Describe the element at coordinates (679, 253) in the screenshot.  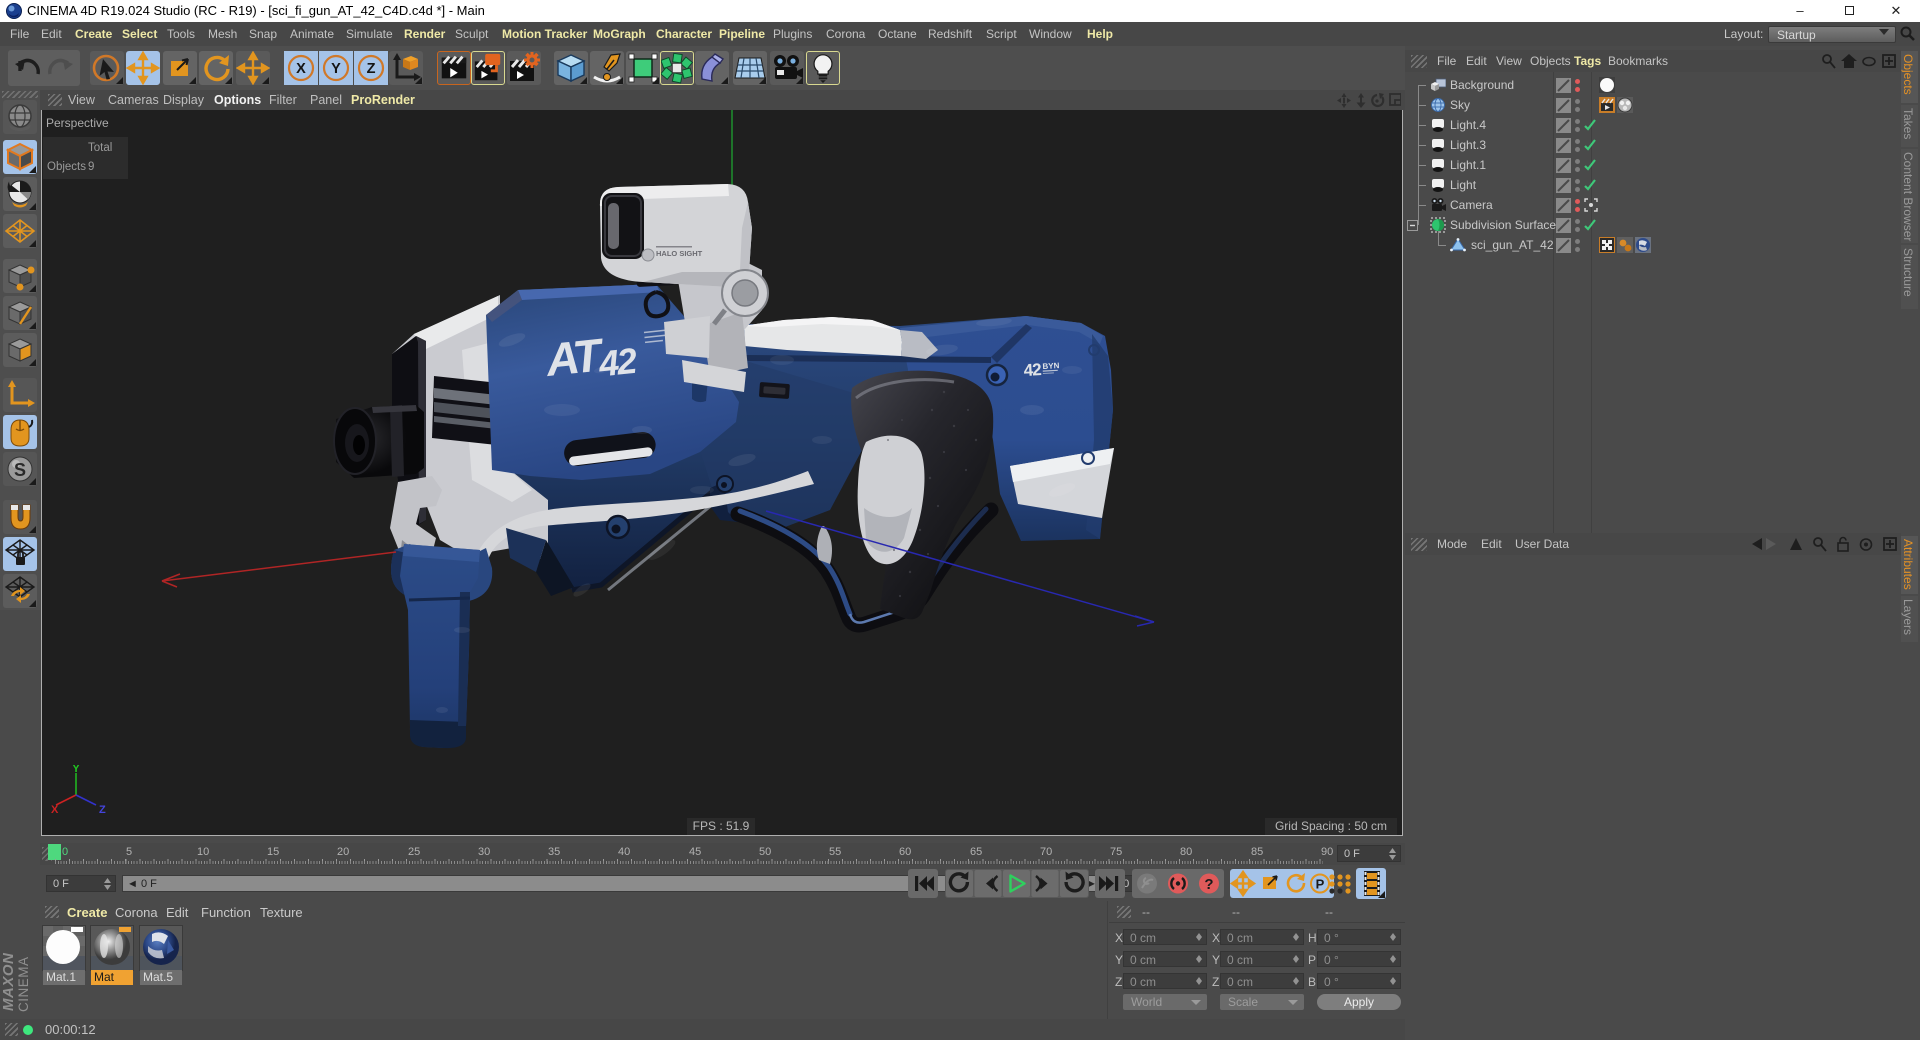
I see `svg-text: HALO SIGHT` at that location.